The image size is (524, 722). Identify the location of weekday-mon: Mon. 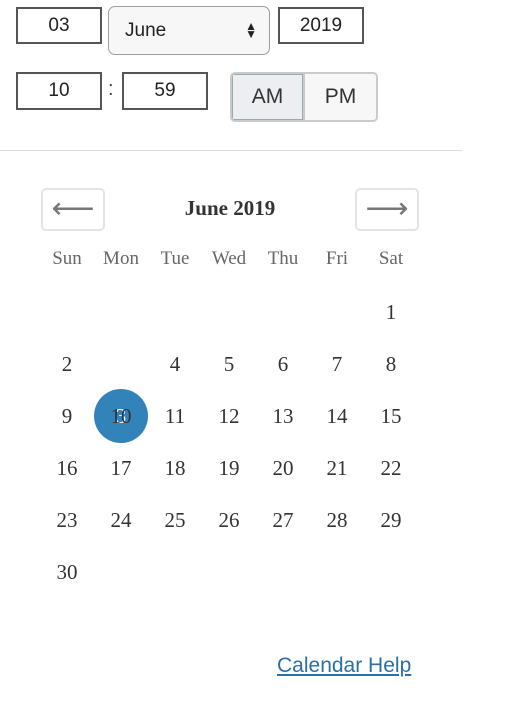
(121, 258).